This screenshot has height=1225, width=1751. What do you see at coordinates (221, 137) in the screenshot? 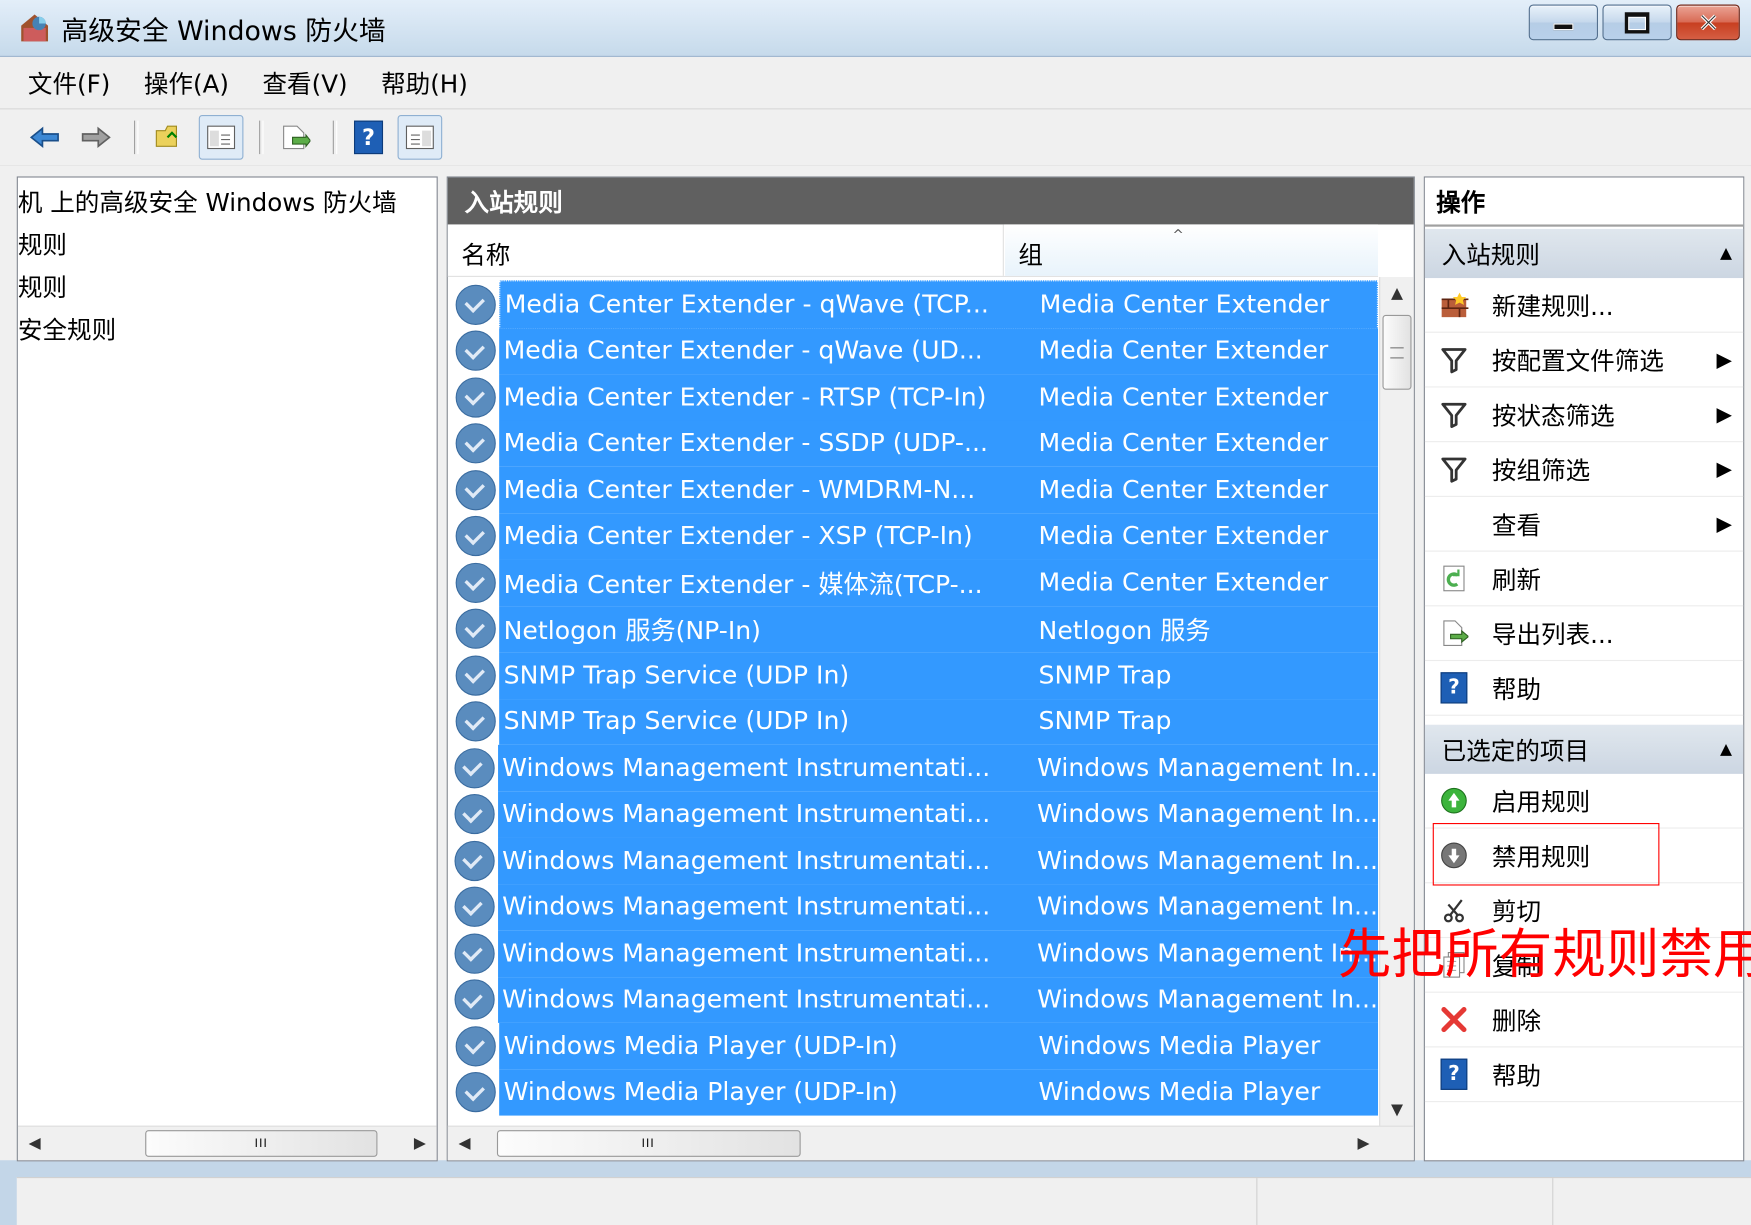
I see `show-hide-console-tree-icon` at bounding box center [221, 137].